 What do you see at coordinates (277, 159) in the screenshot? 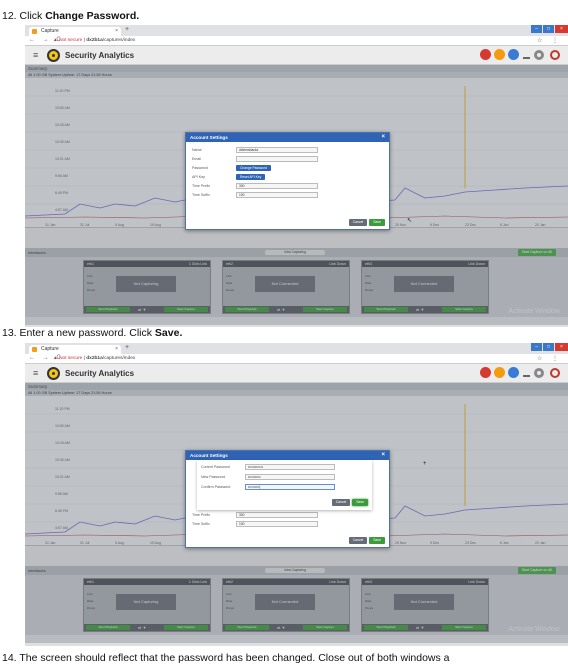
I see `email-field` at bounding box center [277, 159].